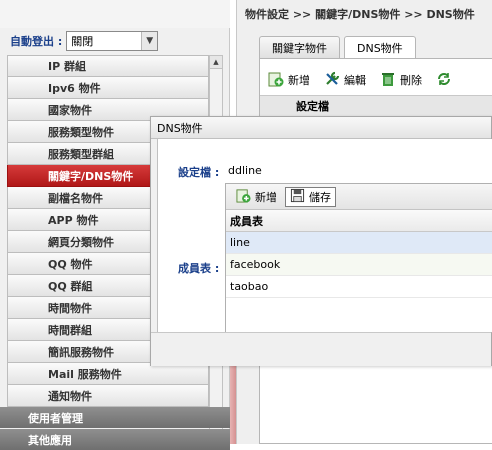 Image resolution: width=492 pixels, height=450 pixels. Describe the element at coordinates (359, 197) in the screenshot. I see `member-toolbar: 新增 儲存` at that location.